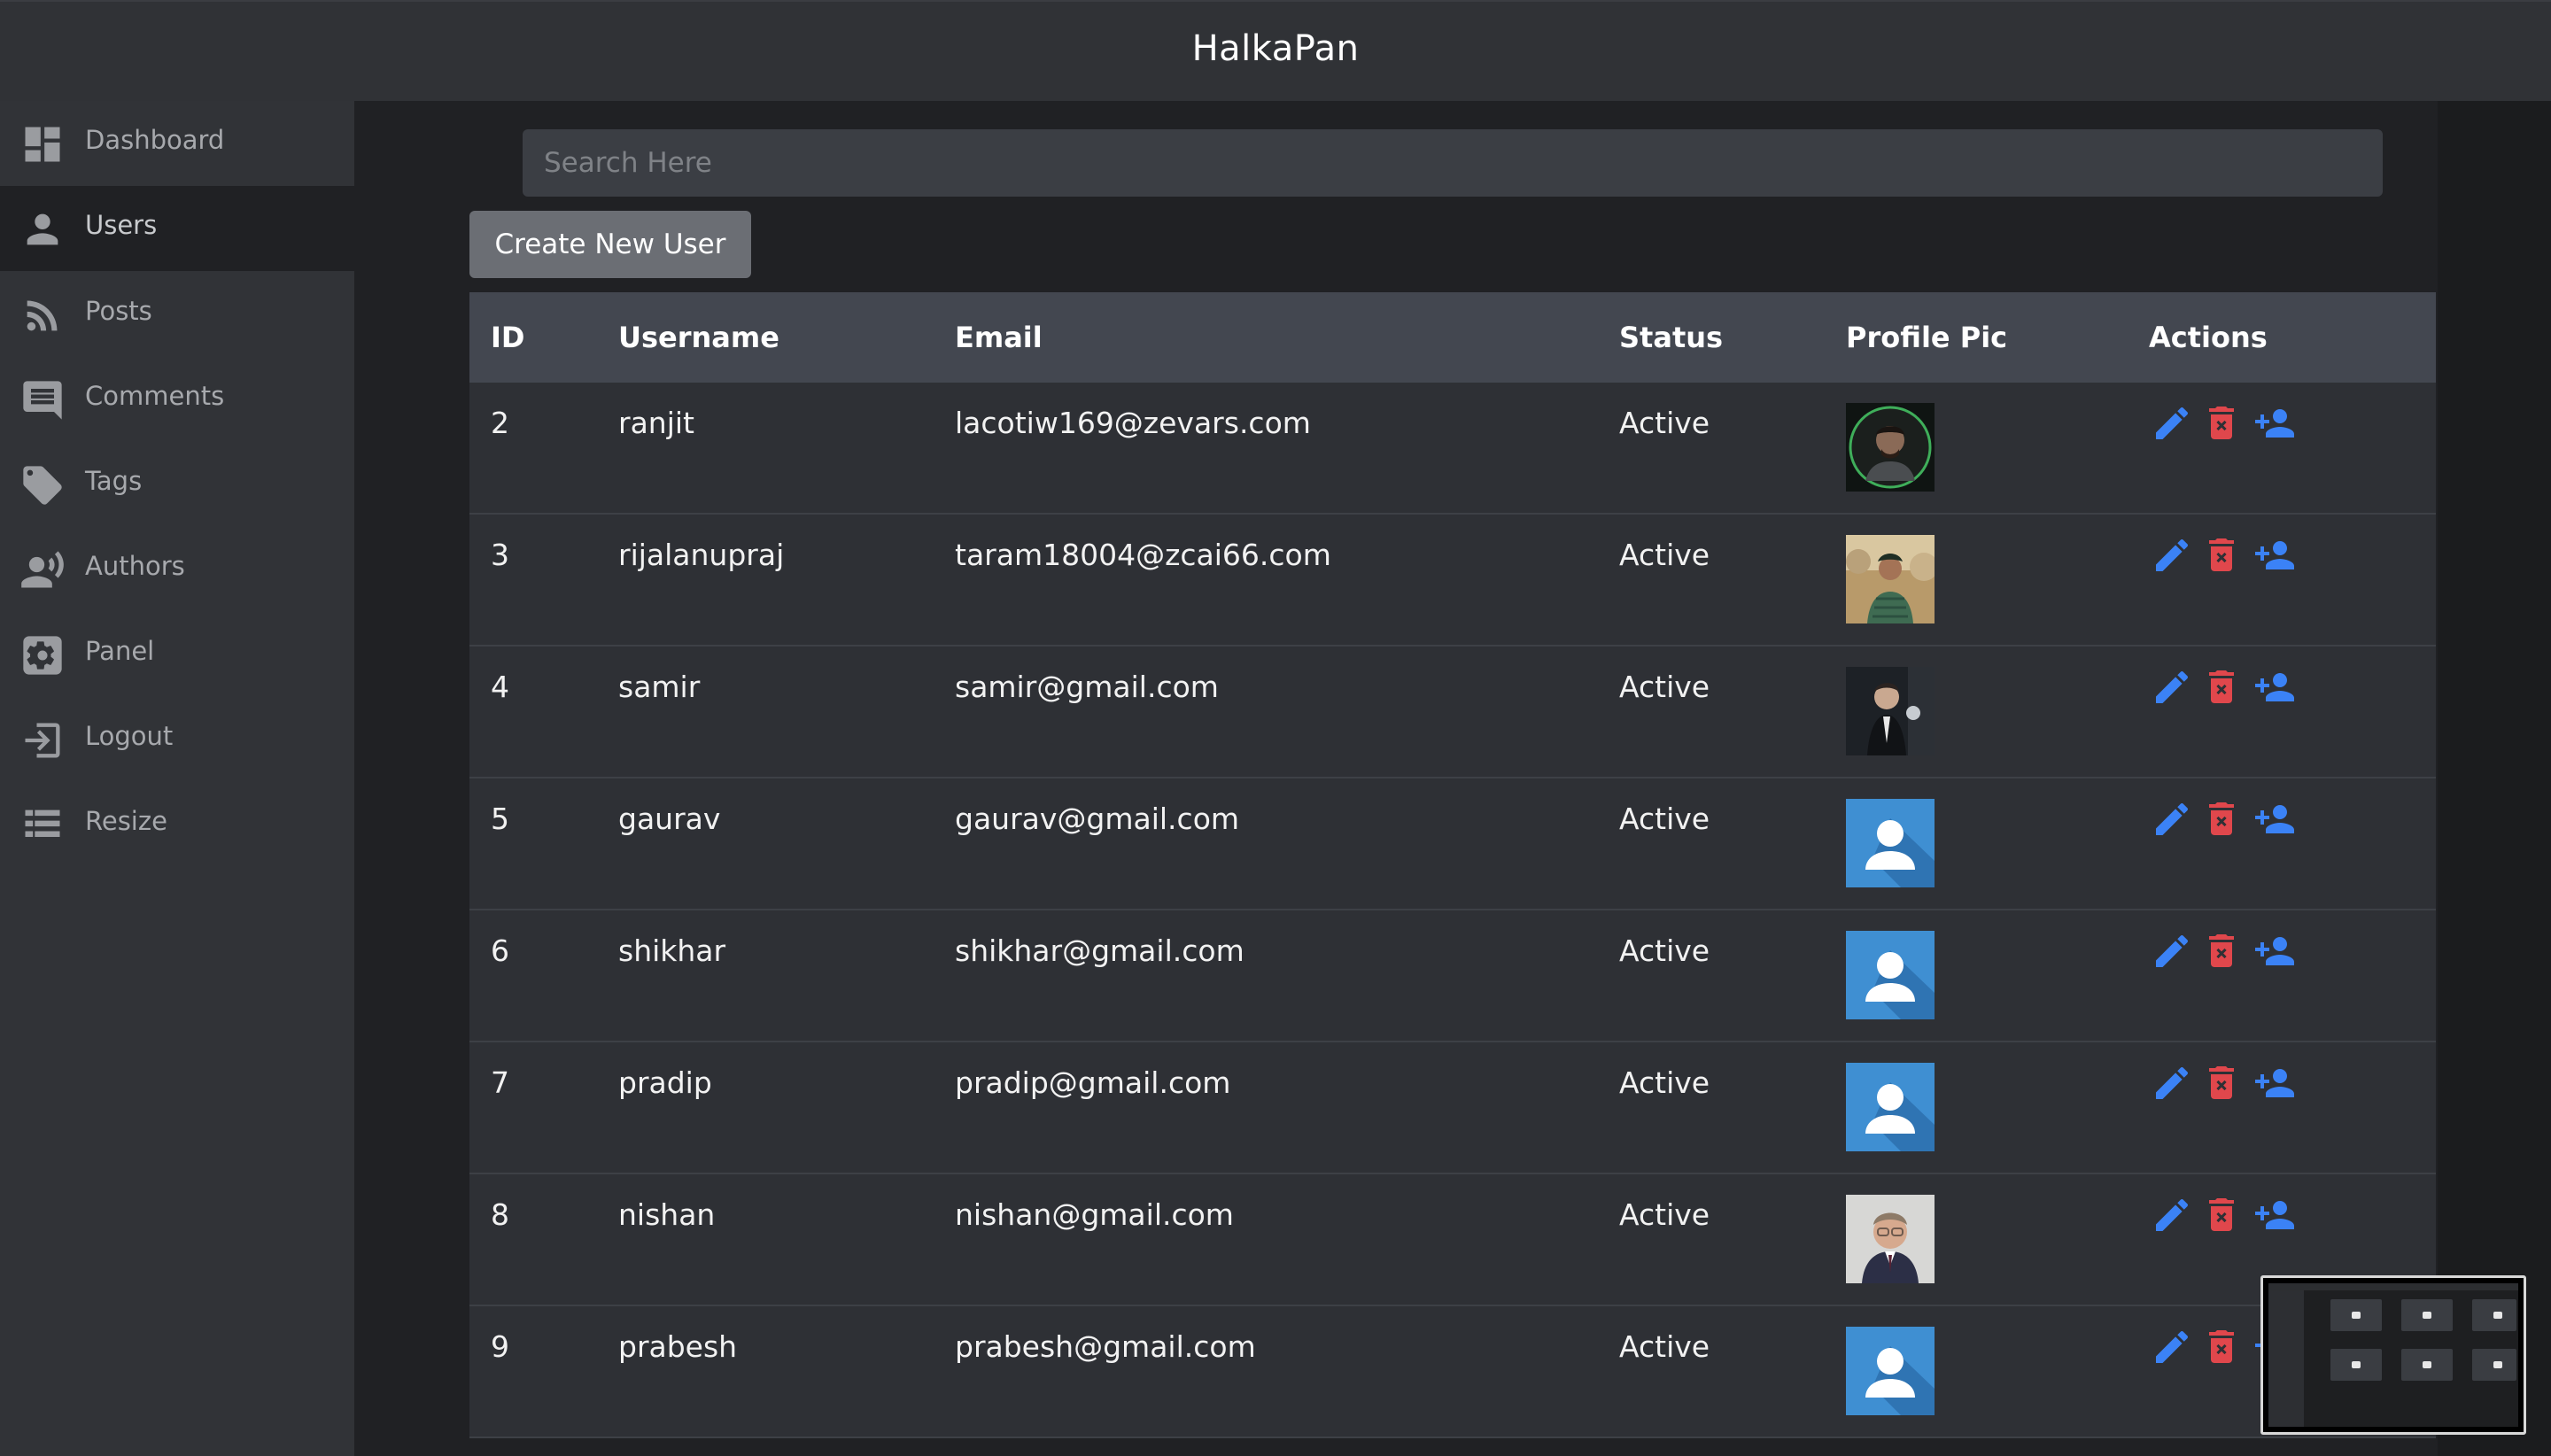 This screenshot has width=2551, height=1456. Describe the element at coordinates (1927, 337) in the screenshot. I see `column-header-profile-pic: Profile Pic` at that location.